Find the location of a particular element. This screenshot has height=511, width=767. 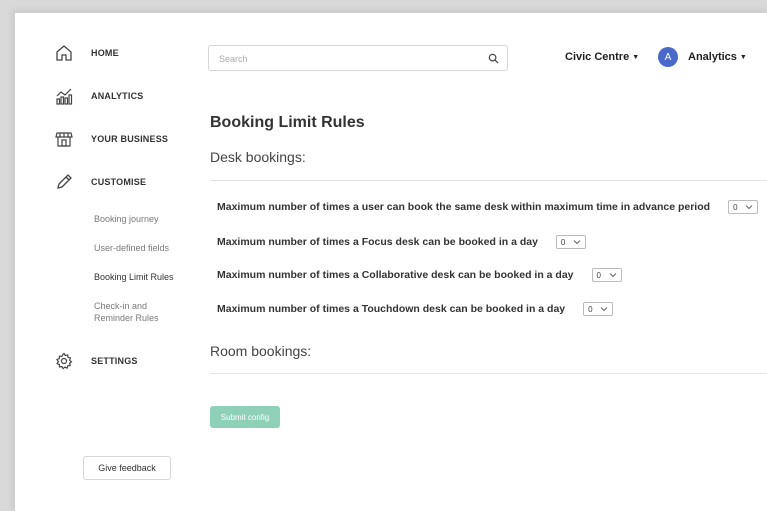

avatar: A is located at coordinates (668, 57).